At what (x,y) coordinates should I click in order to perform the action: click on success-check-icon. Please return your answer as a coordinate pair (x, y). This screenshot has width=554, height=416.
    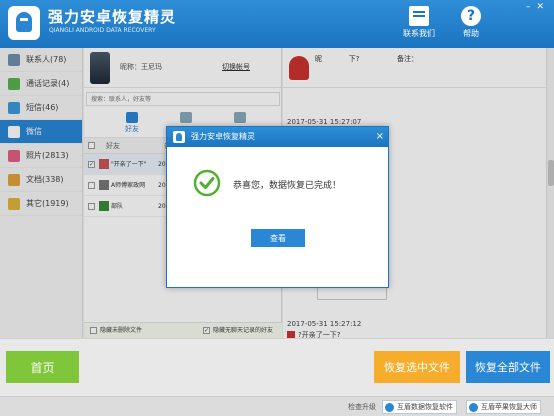
    Looking at the image, I should click on (207, 183).